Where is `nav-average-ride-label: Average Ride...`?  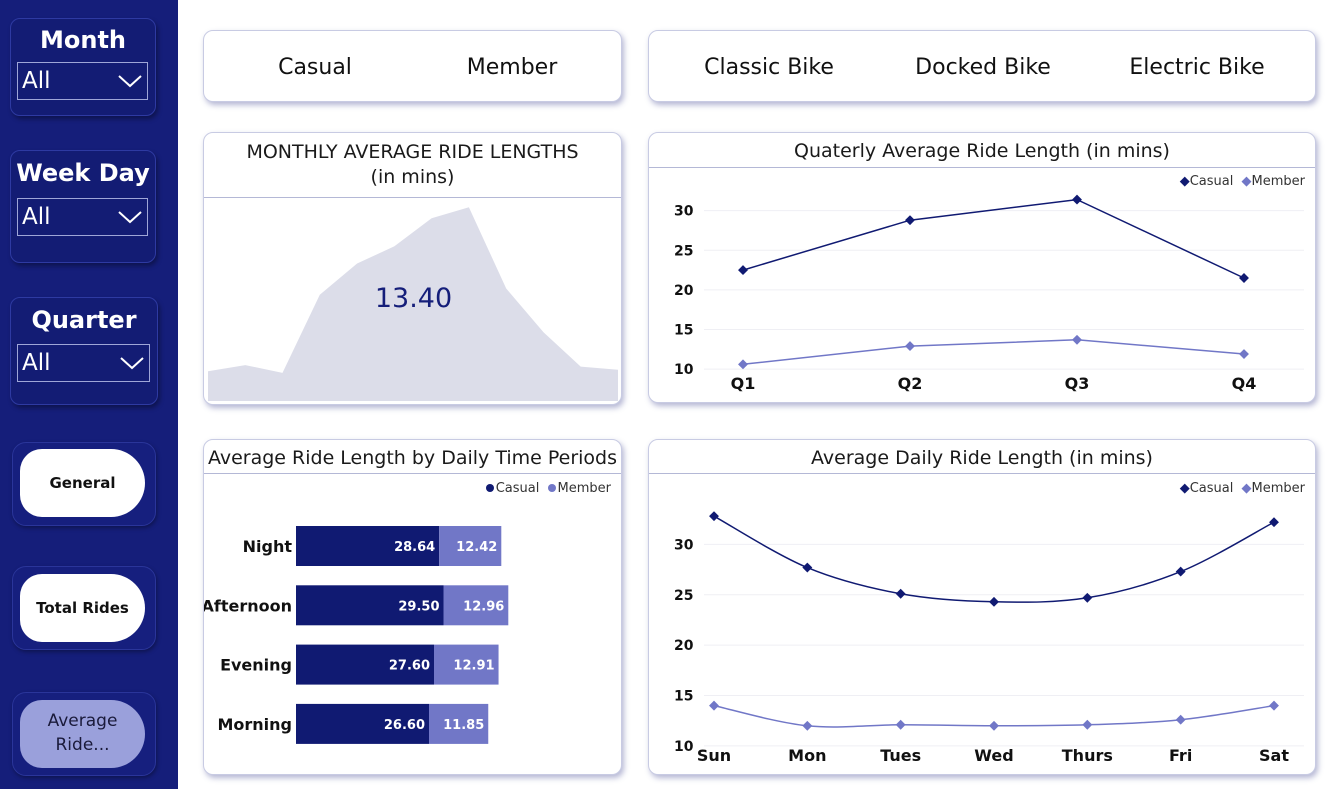
nav-average-ride-label: Average Ride... is located at coordinates (82, 733).